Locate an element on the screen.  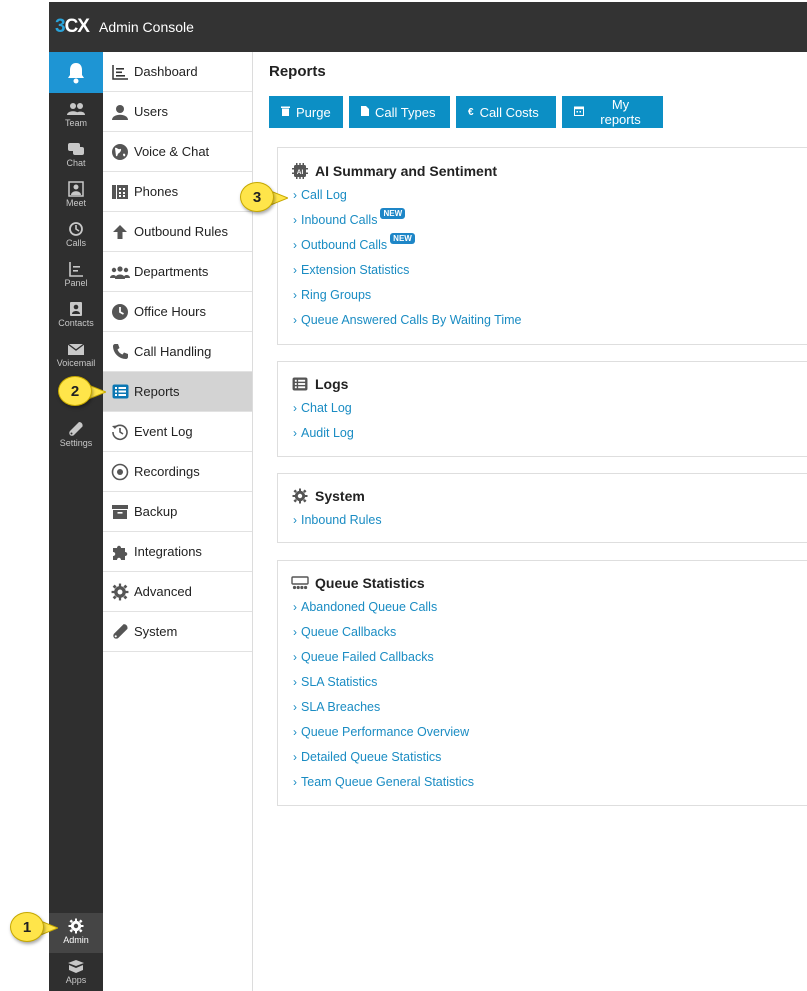
link-label: Detailed Queue Statistics is located at coordinates (371, 756).